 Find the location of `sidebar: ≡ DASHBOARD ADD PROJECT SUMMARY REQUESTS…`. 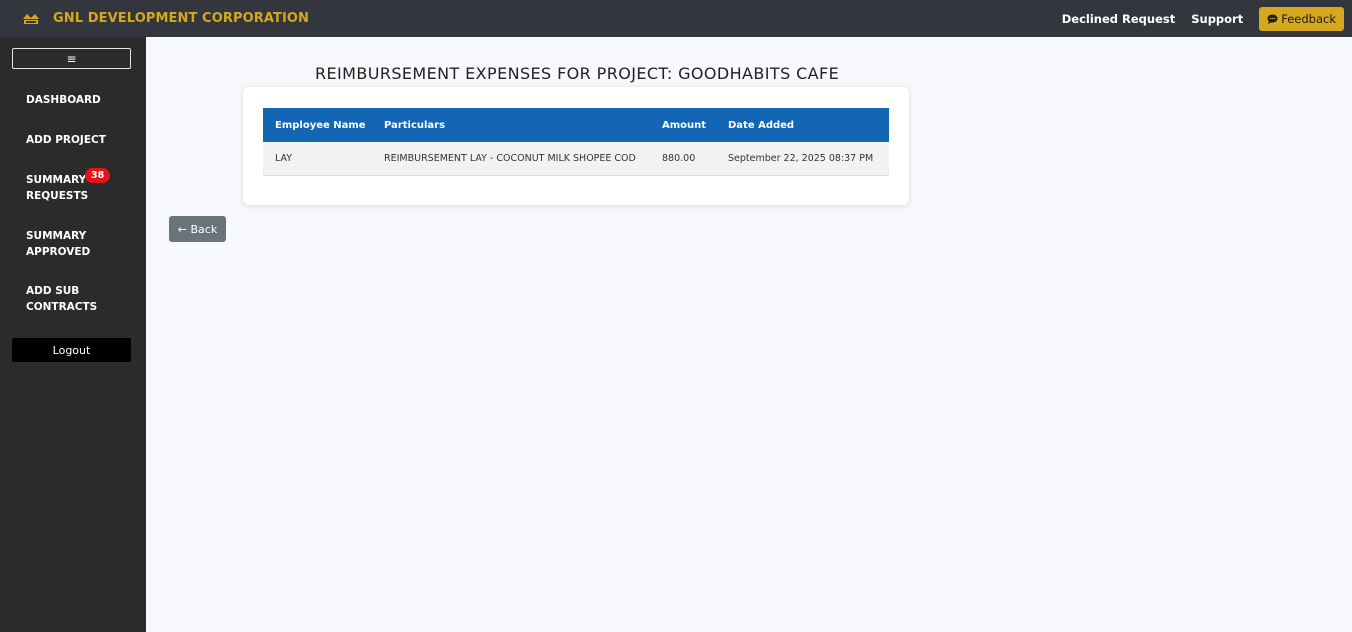

sidebar: ≡ DASHBOARD ADD PROJECT SUMMARY REQUESTS… is located at coordinates (73, 334).